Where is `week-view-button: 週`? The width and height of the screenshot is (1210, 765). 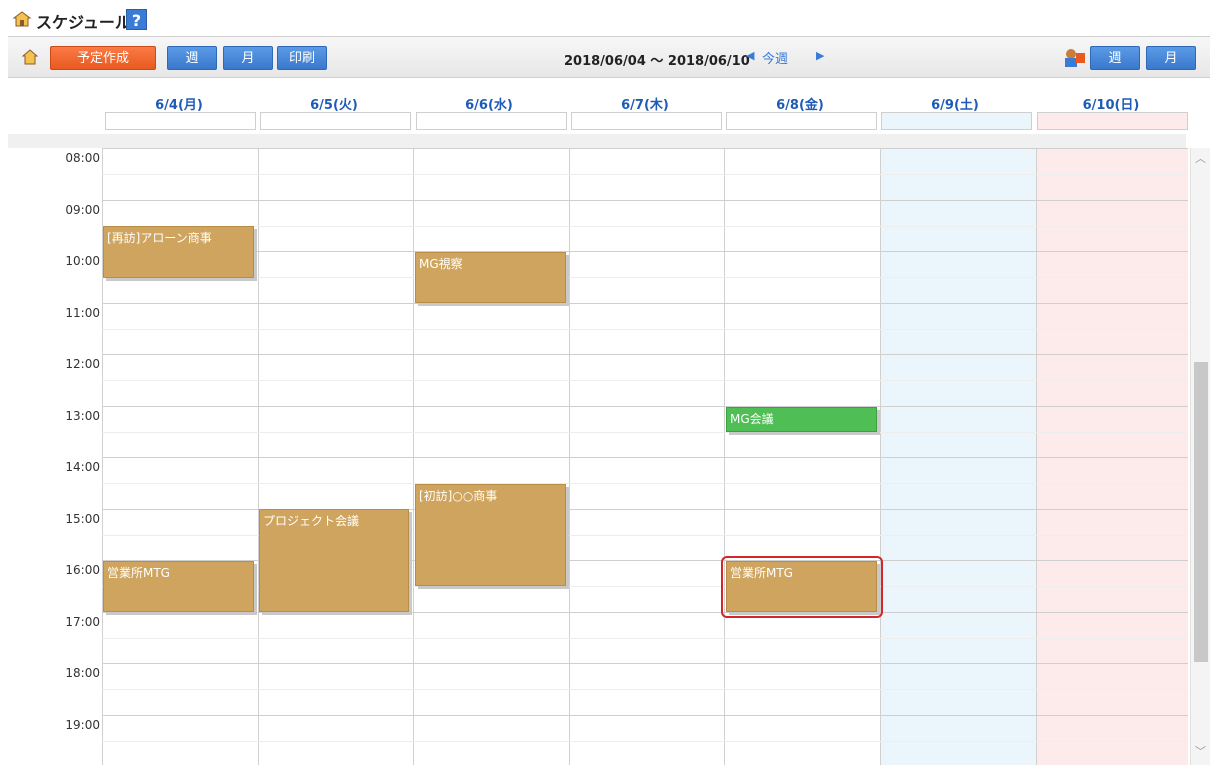 week-view-button: 週 is located at coordinates (192, 58).